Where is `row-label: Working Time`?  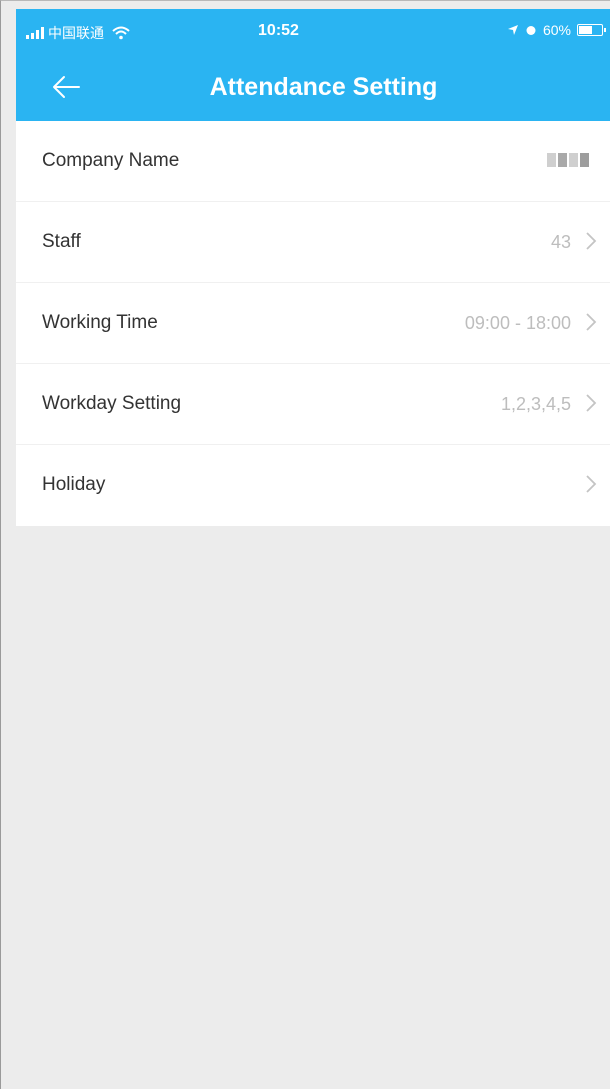 row-label: Working Time is located at coordinates (100, 322).